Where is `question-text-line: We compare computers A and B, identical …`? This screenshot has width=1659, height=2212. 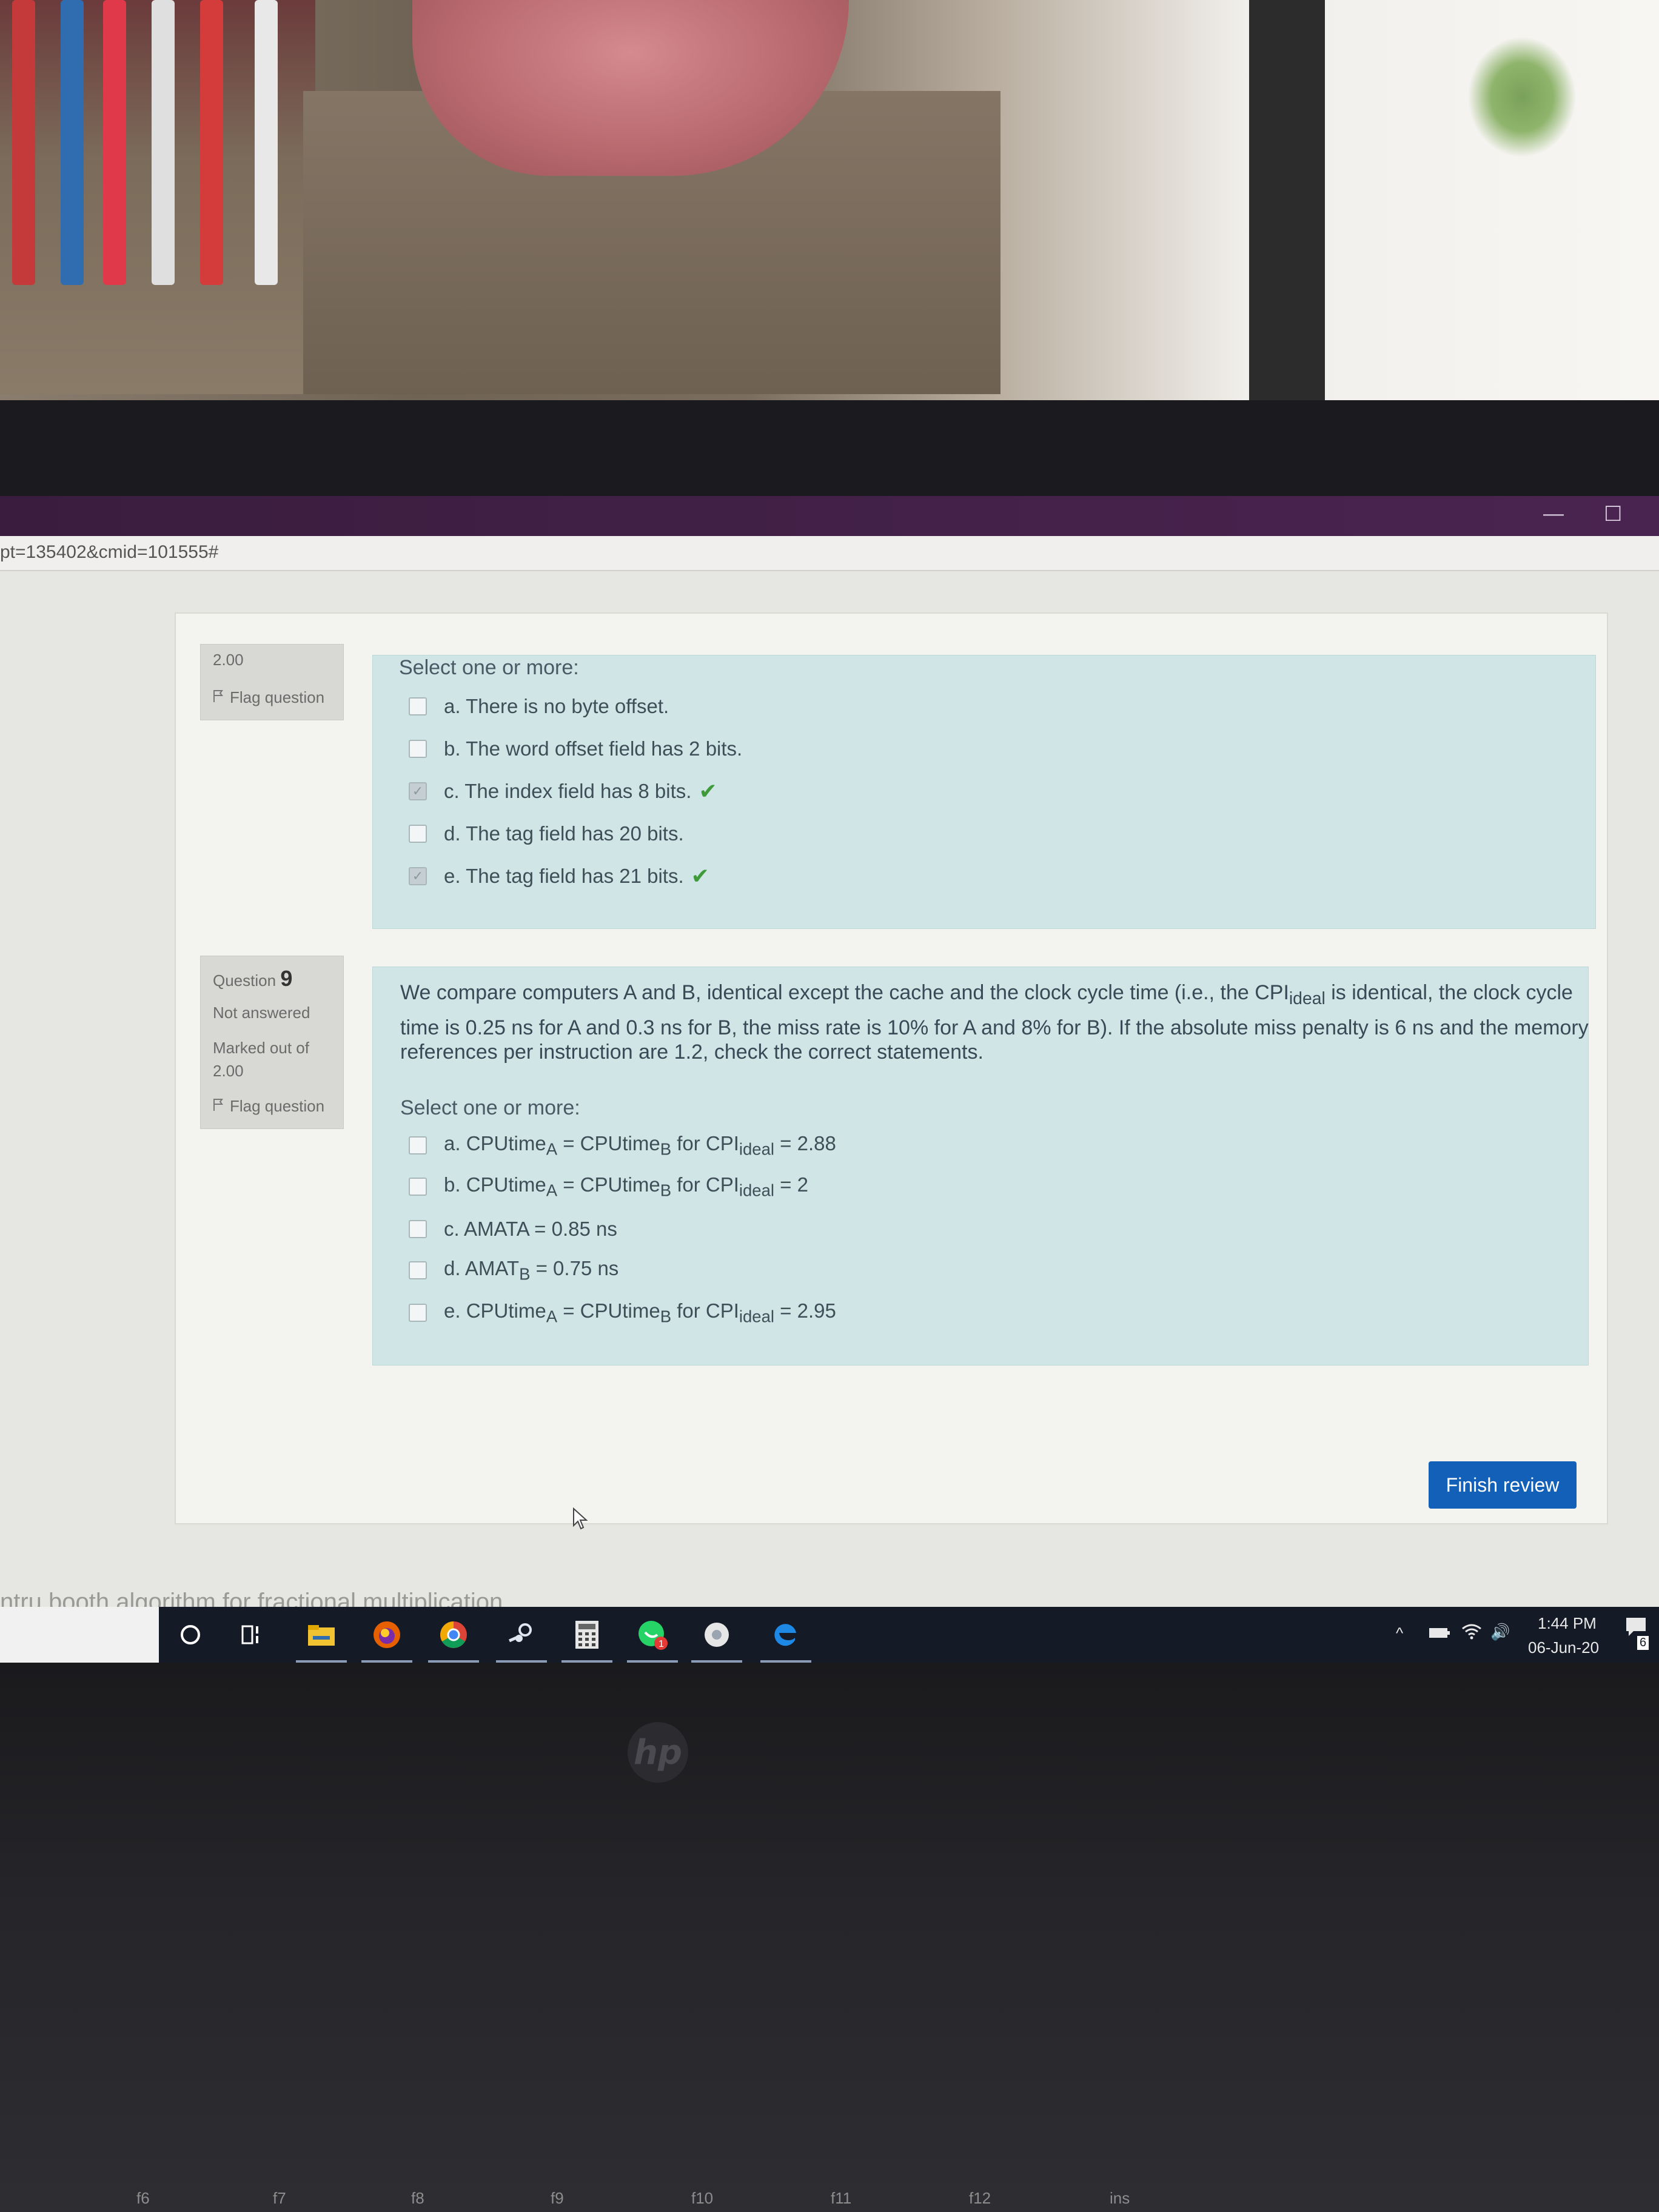
question-text-line: We compare computers A and B, identical … is located at coordinates (986, 996).